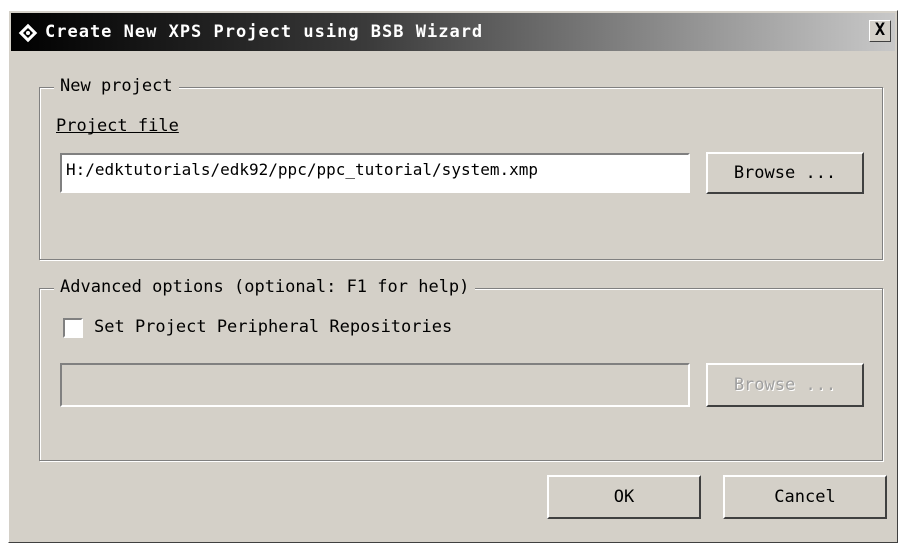 This screenshot has width=902, height=545. Describe the element at coordinates (273, 327) in the screenshot. I see `peripheral-repositories-label: Set Project Peripheral Repositories` at that location.